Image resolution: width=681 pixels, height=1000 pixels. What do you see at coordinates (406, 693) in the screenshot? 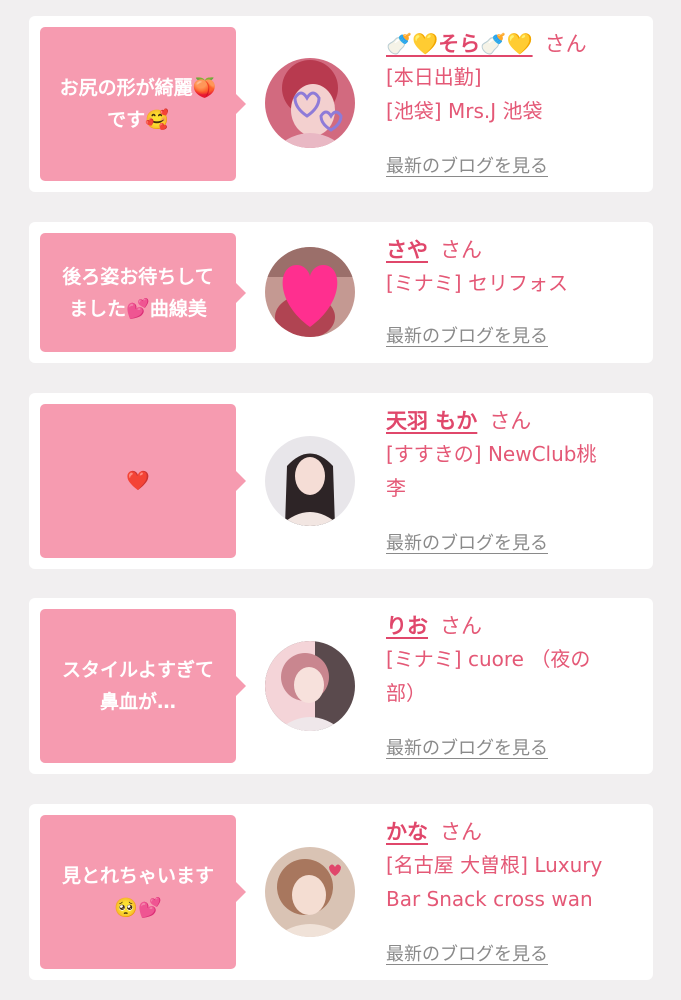
I see `shop-line-cont: 部）` at bounding box center [406, 693].